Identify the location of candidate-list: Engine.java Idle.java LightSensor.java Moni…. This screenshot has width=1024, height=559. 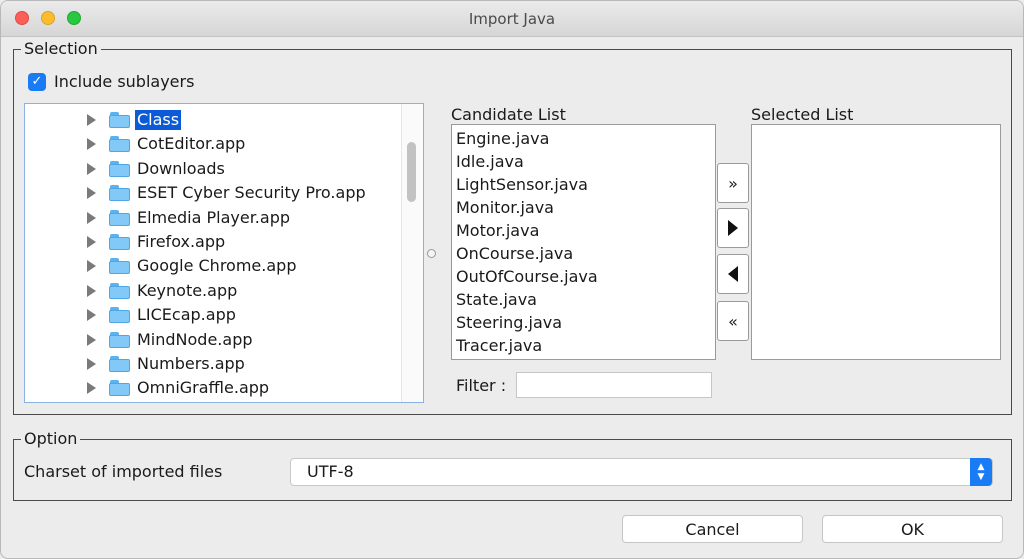
(583, 242).